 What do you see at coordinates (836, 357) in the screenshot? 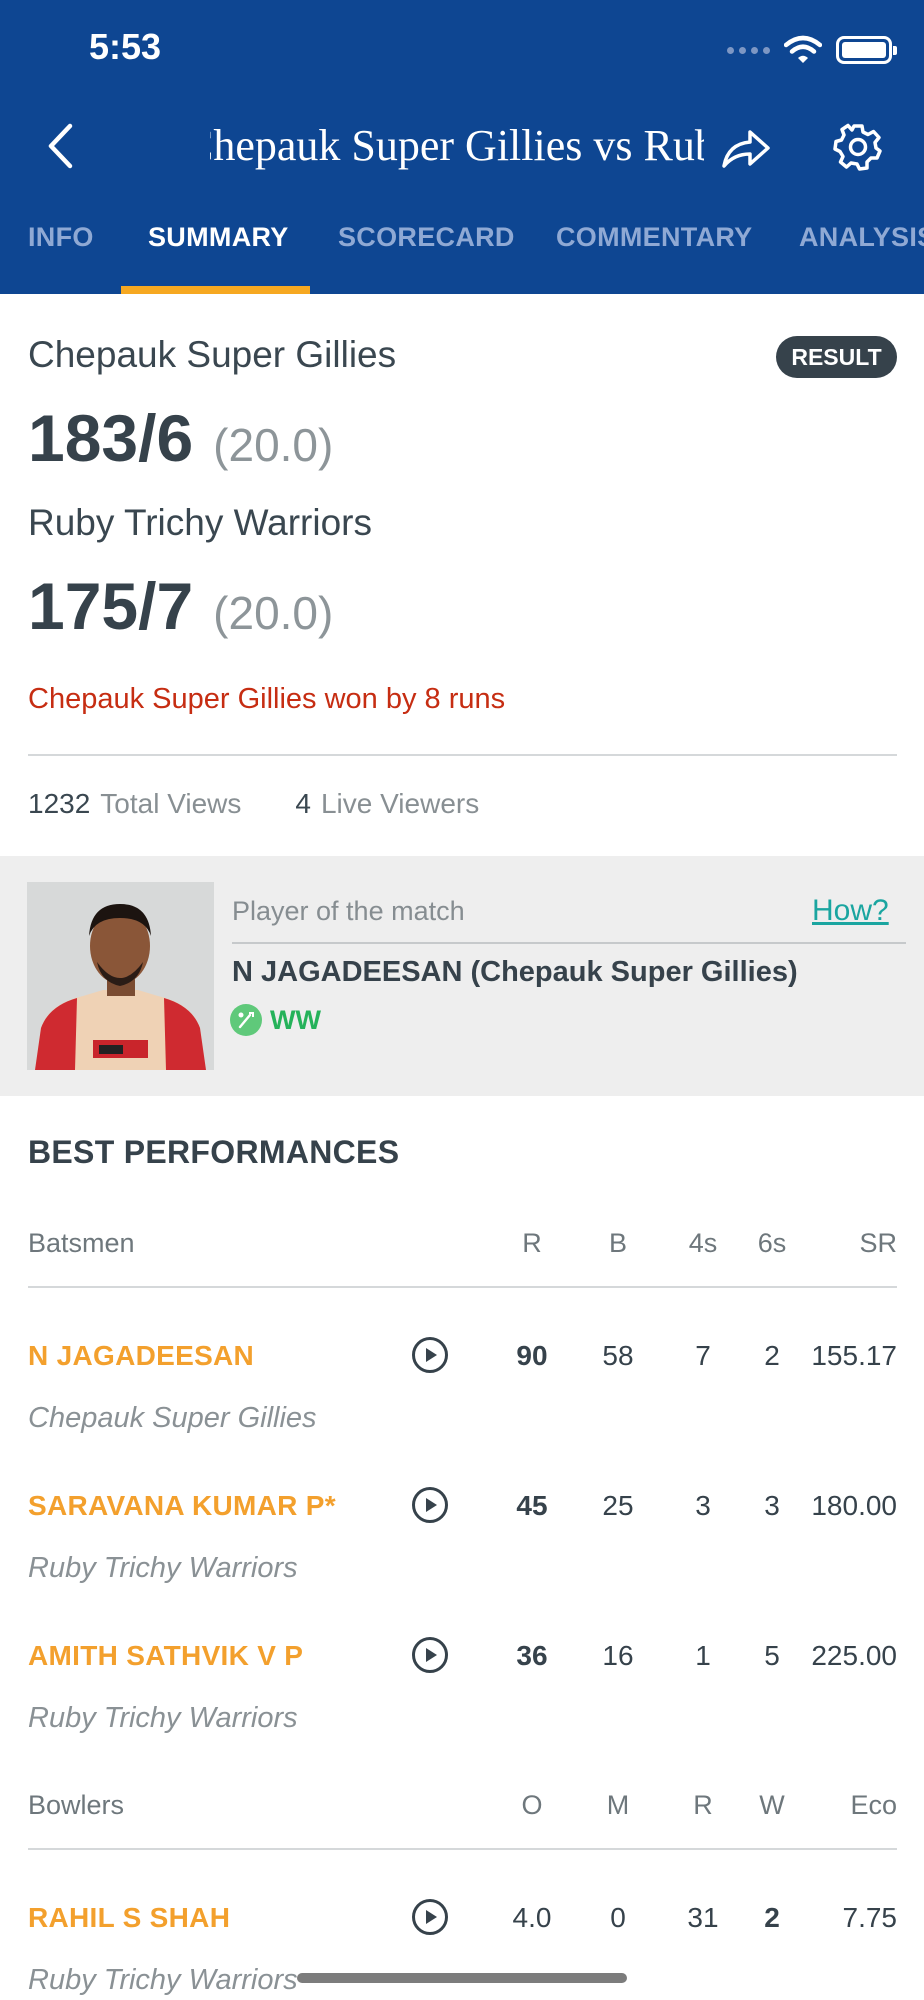
I see `result-badge: RESULT` at bounding box center [836, 357].